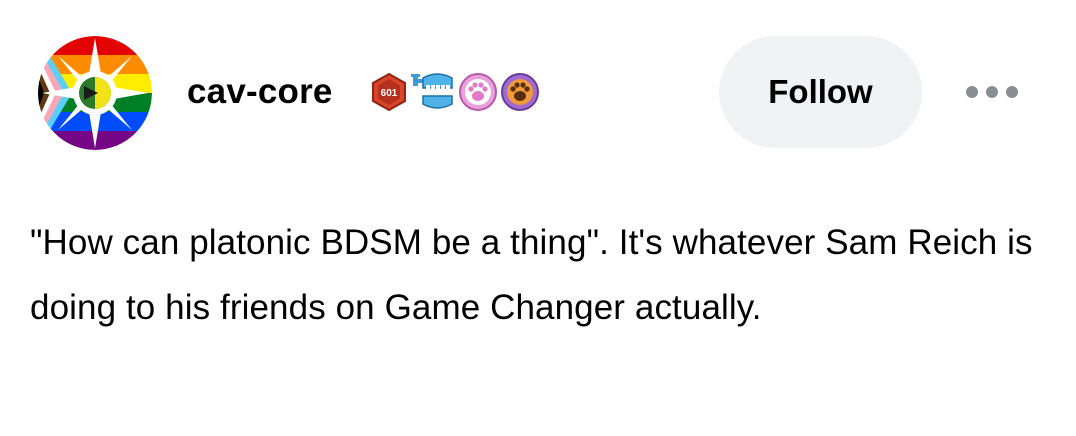 This screenshot has height=436, width=1076. I want to click on red-hexagon-counter-badge-icon: 601, so click(389, 92).